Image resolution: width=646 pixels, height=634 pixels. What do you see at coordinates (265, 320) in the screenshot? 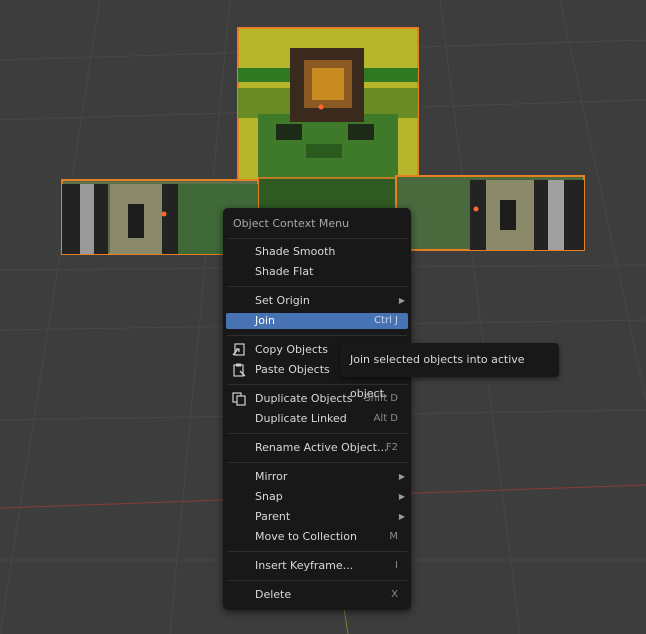
I see `menu-item-label: Join` at bounding box center [265, 320].